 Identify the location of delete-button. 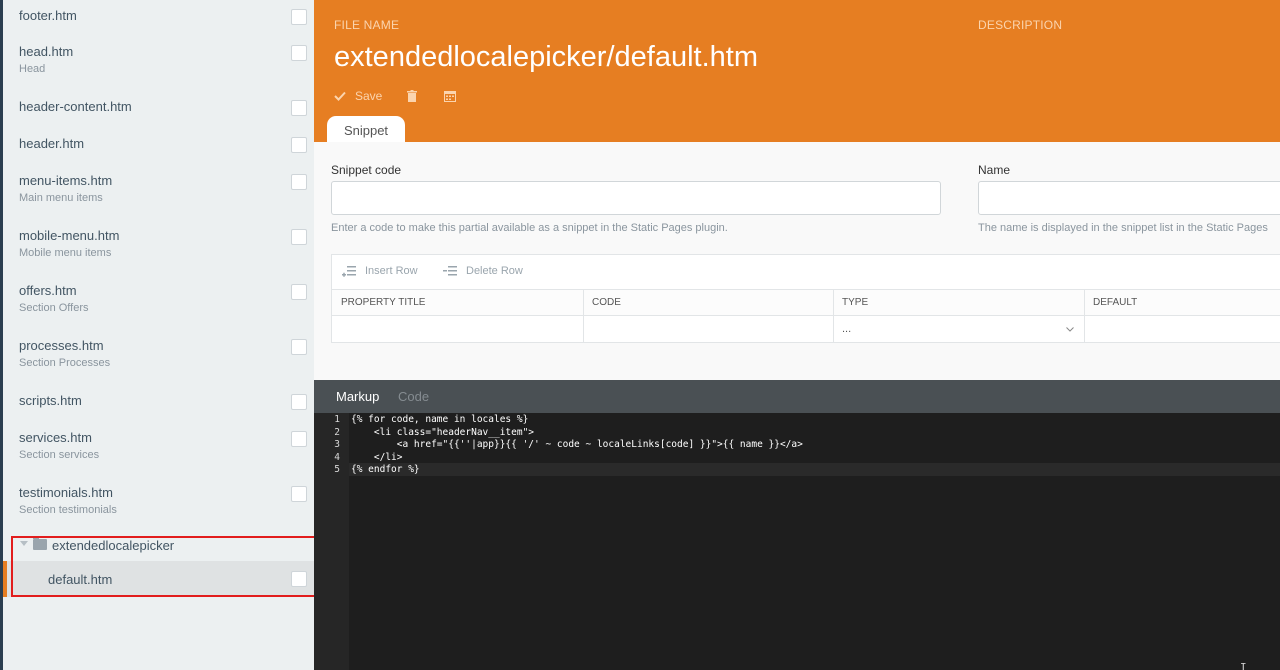
(412, 96).